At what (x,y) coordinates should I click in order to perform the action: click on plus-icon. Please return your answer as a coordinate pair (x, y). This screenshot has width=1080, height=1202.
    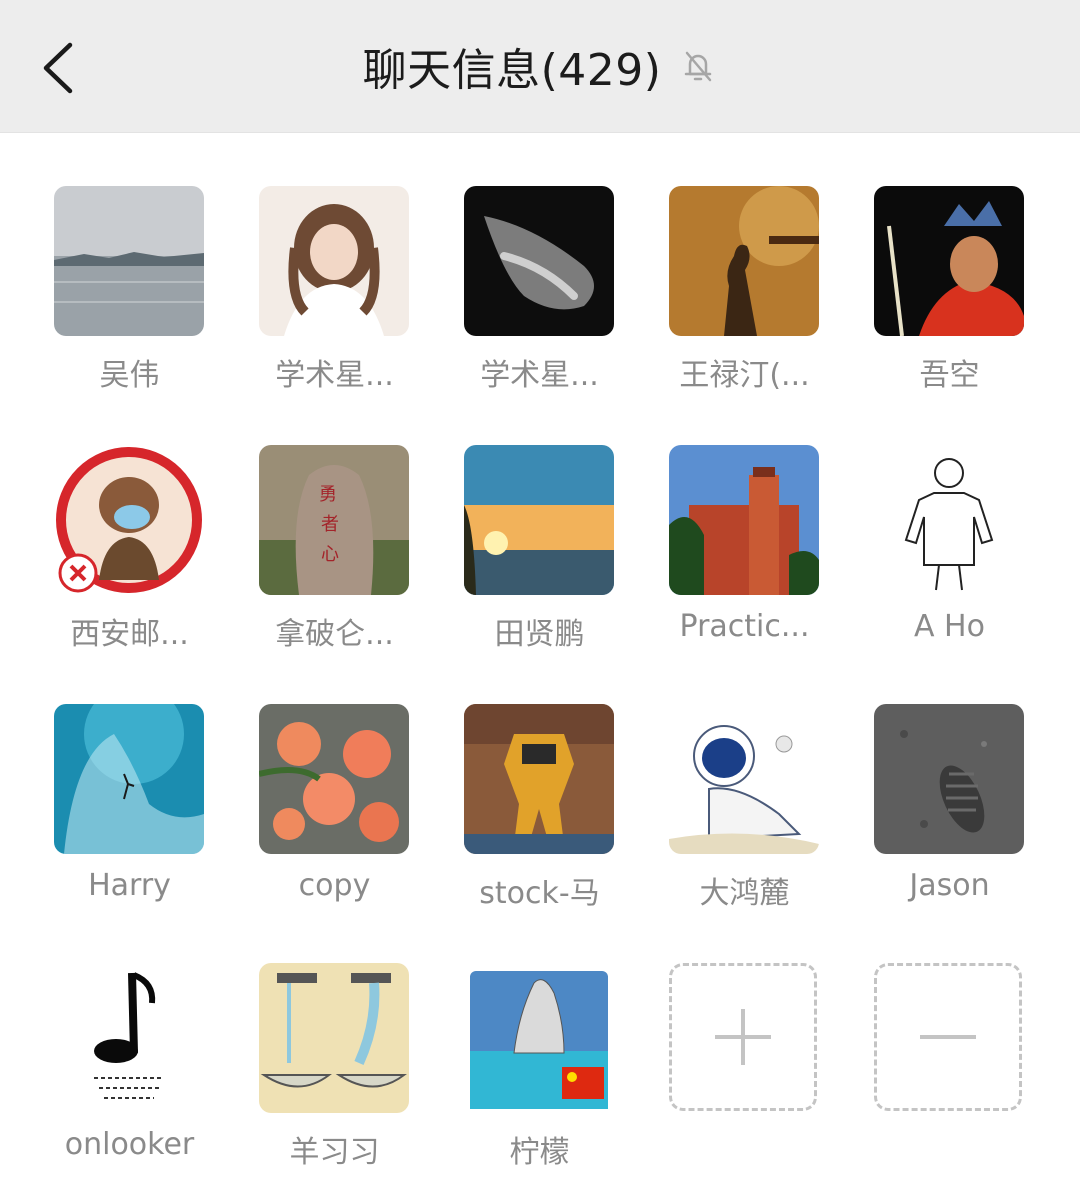
    Looking at the image, I should click on (743, 1037).